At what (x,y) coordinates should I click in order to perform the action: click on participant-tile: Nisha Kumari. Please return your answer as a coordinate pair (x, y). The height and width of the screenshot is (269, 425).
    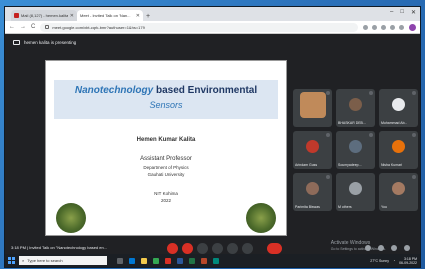
    Looking at the image, I should click on (398, 150).